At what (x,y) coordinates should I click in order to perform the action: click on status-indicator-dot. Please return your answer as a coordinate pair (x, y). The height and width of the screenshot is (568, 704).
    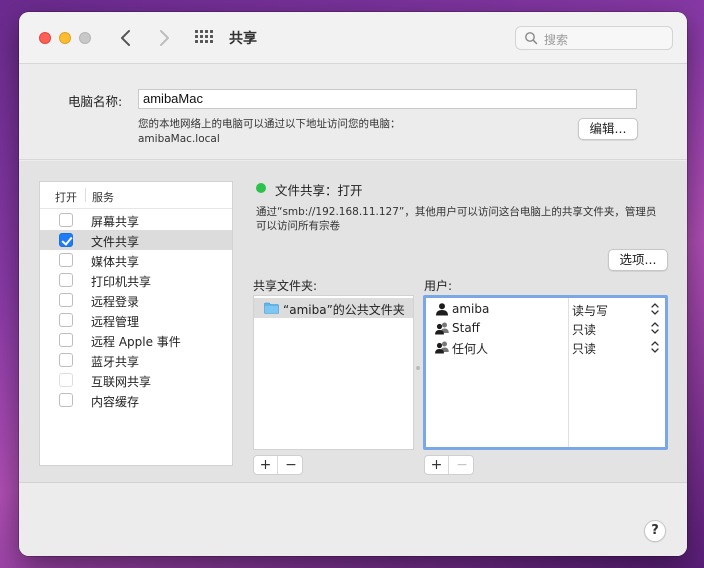
    Looking at the image, I should click on (261, 188).